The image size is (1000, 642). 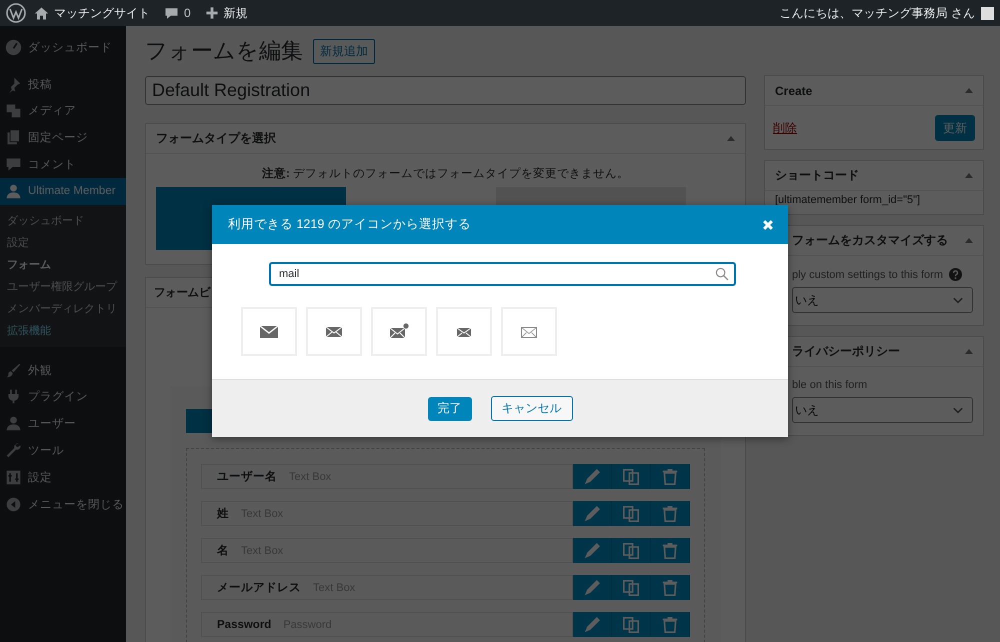 What do you see at coordinates (63, 504) in the screenshot?
I see `menu-item: メニューを閉じる` at bounding box center [63, 504].